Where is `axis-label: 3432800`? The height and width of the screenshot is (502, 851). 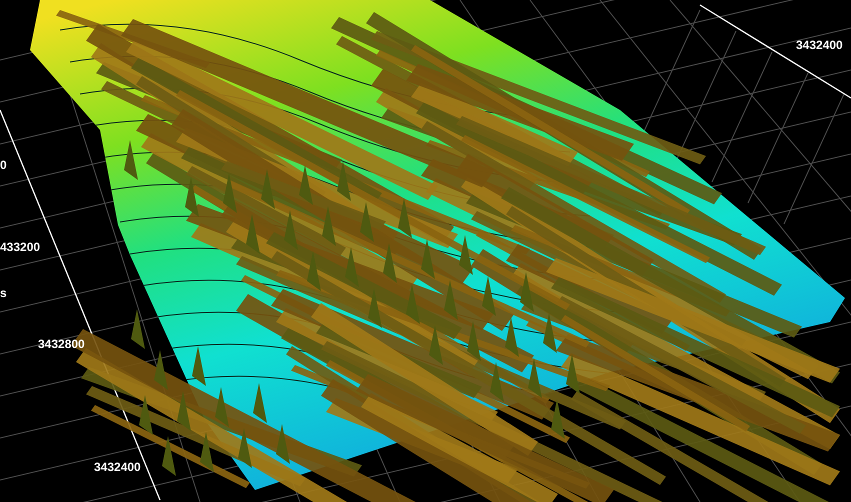
axis-label: 3432800 is located at coordinates (61, 344).